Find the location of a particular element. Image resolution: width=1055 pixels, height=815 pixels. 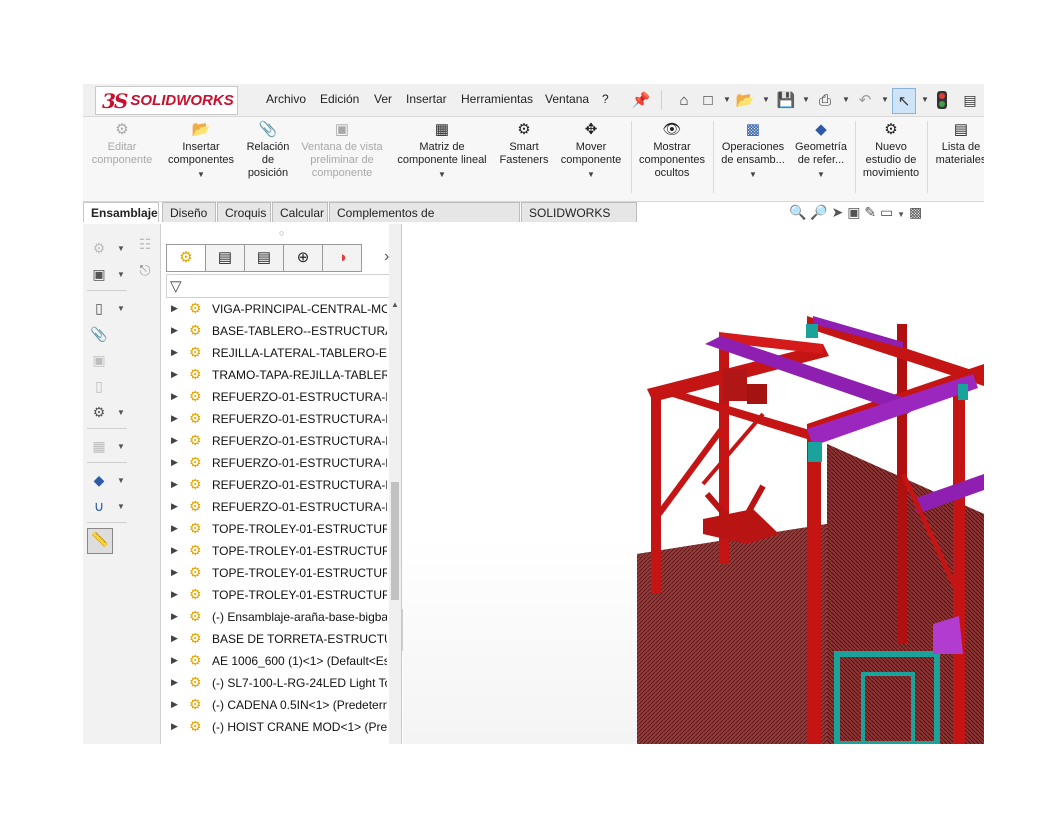

reference-icon: ◆ is located at coordinates (99, 480).